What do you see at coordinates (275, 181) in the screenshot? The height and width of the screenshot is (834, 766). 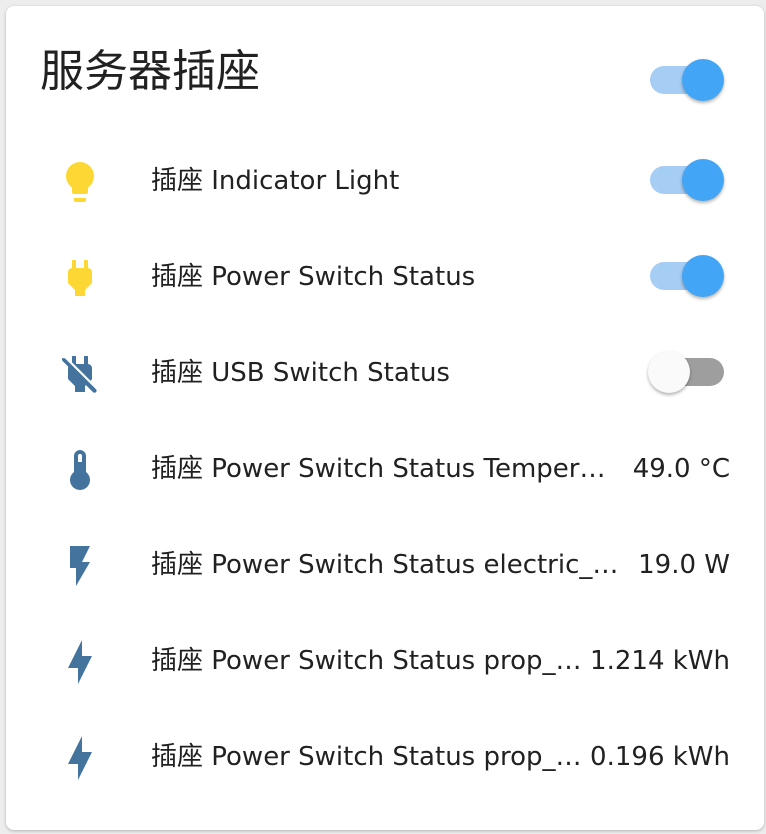 I see `entity-label: 插座 Indicator Light` at bounding box center [275, 181].